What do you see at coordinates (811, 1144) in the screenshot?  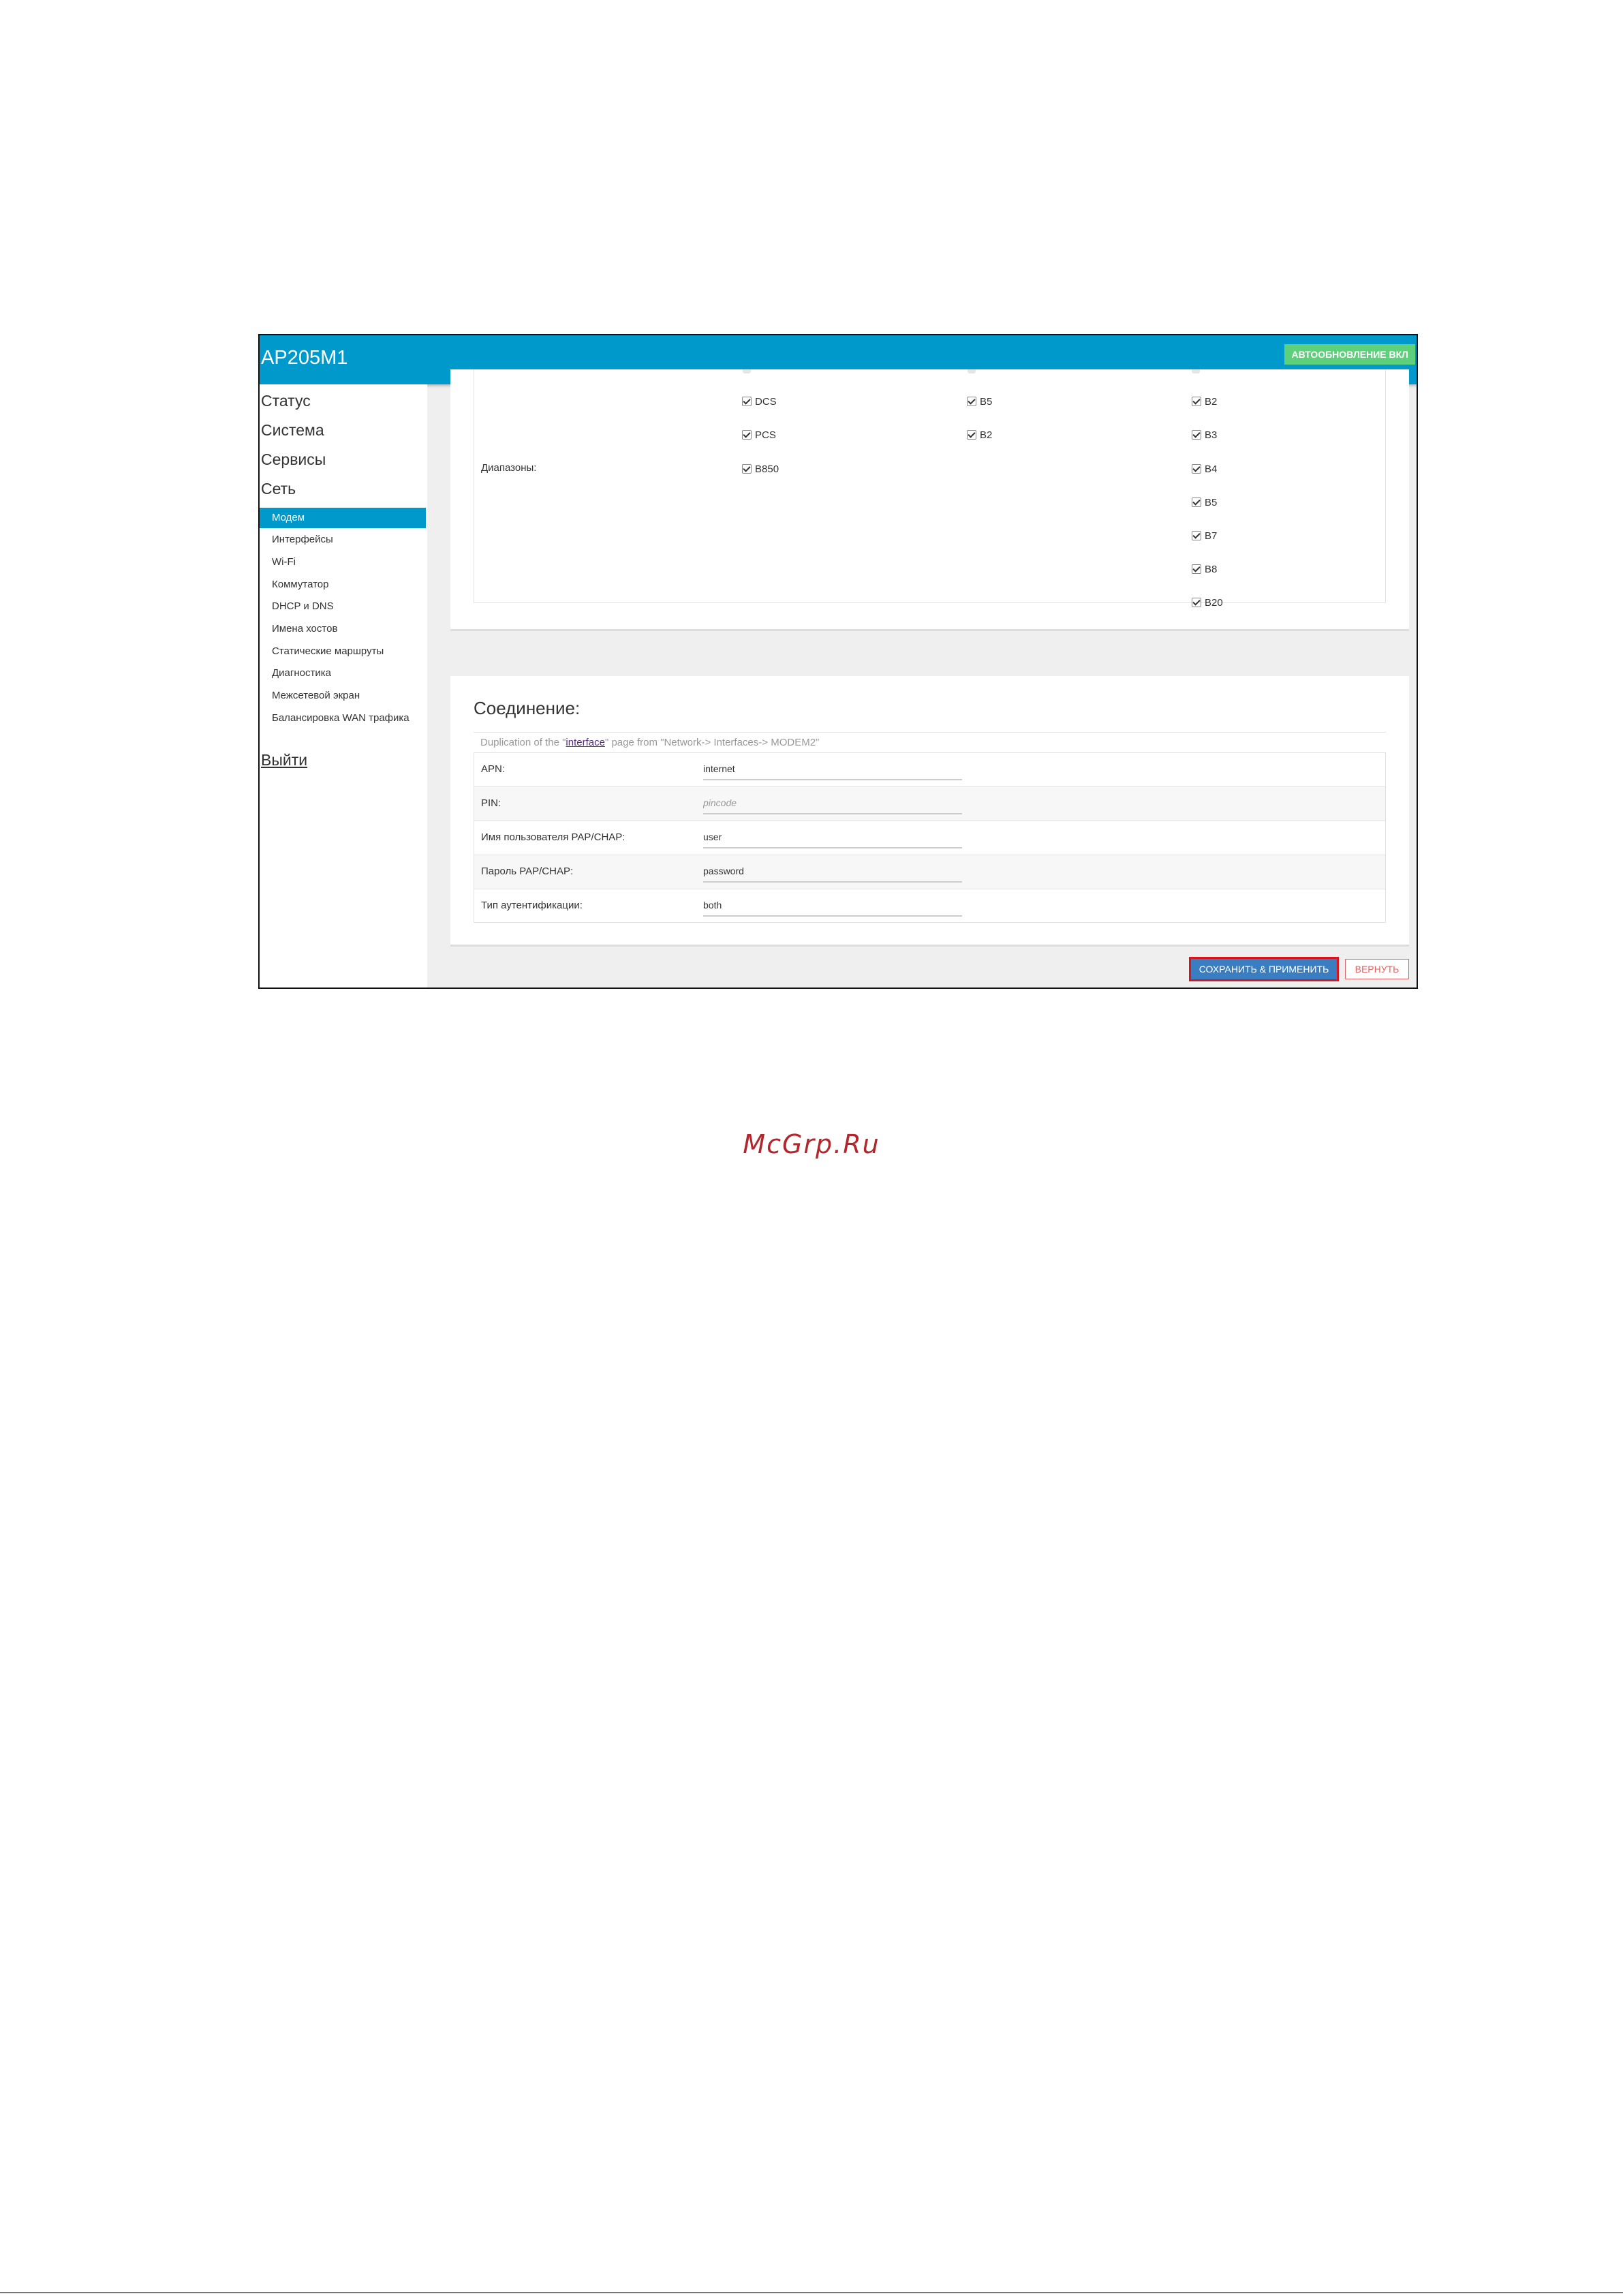 I see `watermark-text: McGrp.Ru` at bounding box center [811, 1144].